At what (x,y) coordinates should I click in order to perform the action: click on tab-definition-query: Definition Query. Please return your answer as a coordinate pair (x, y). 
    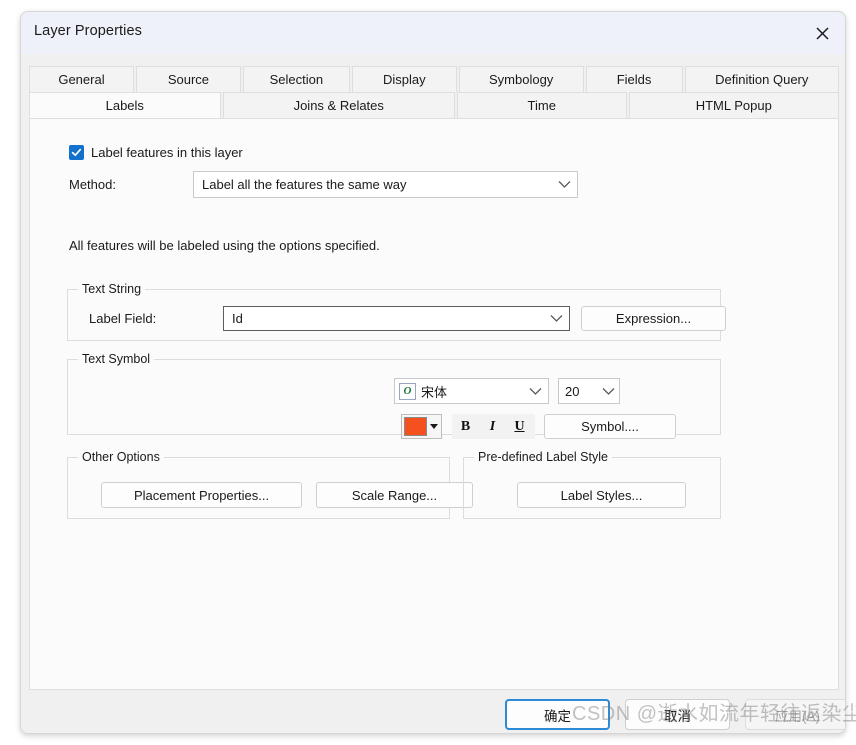
    Looking at the image, I should click on (761, 79).